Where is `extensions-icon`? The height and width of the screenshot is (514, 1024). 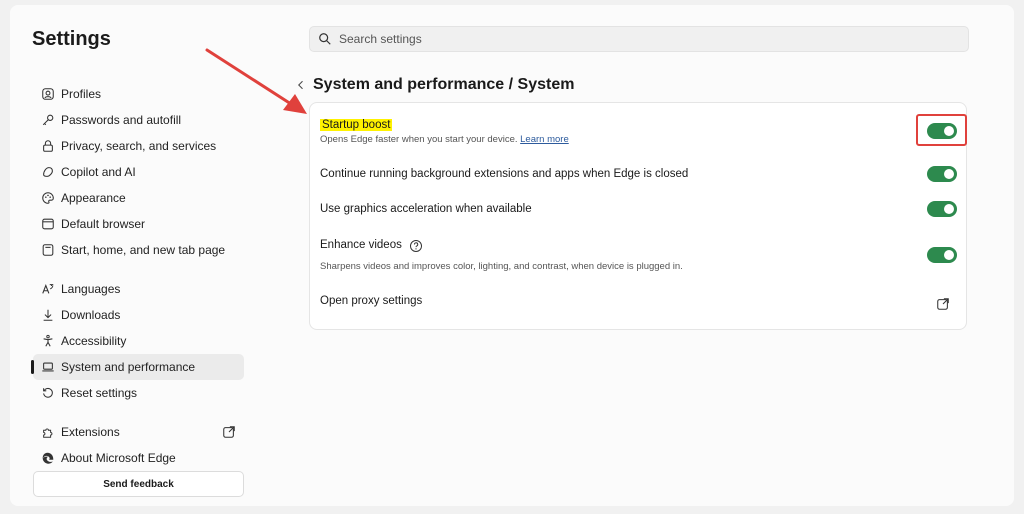 extensions-icon is located at coordinates (48, 432).